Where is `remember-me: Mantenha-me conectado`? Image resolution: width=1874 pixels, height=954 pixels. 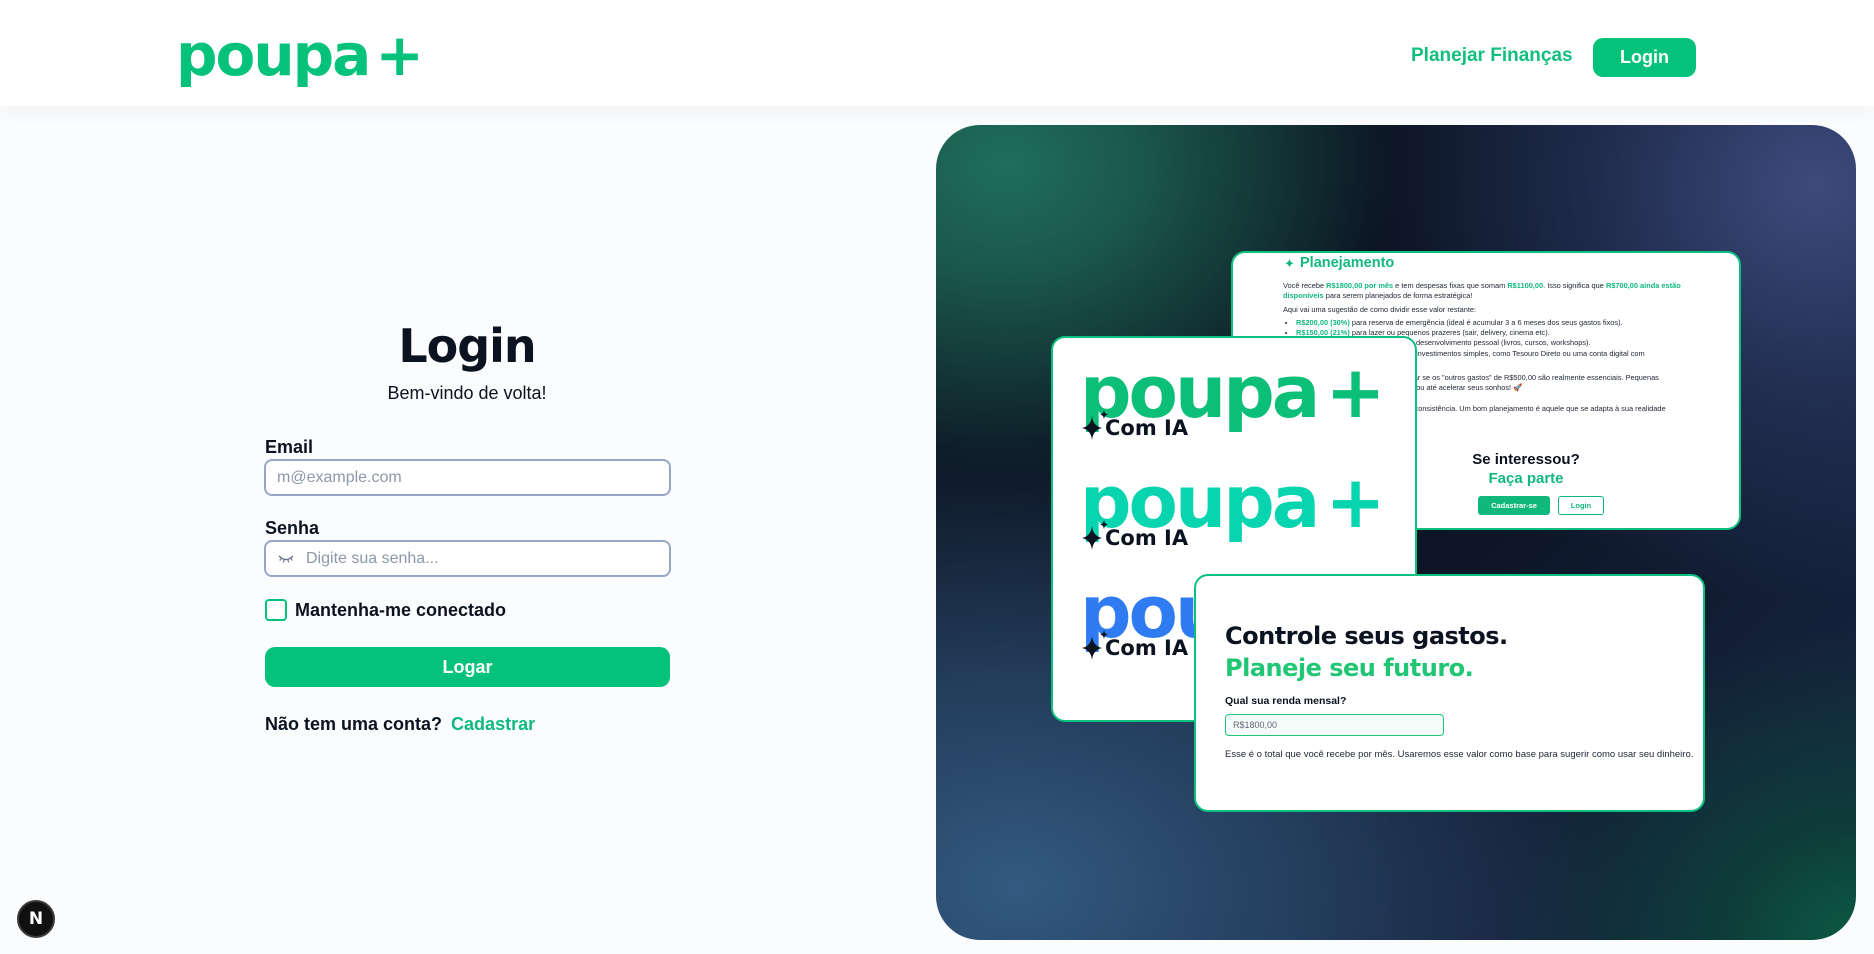 remember-me: Mantenha-me conectado is located at coordinates (385, 610).